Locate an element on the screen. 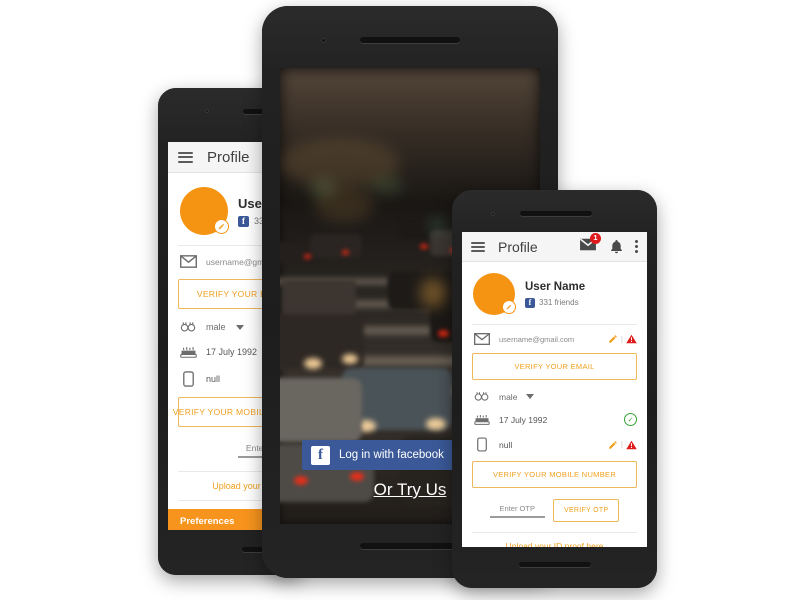  email-value: username@gmail.com is located at coordinates (537, 339).